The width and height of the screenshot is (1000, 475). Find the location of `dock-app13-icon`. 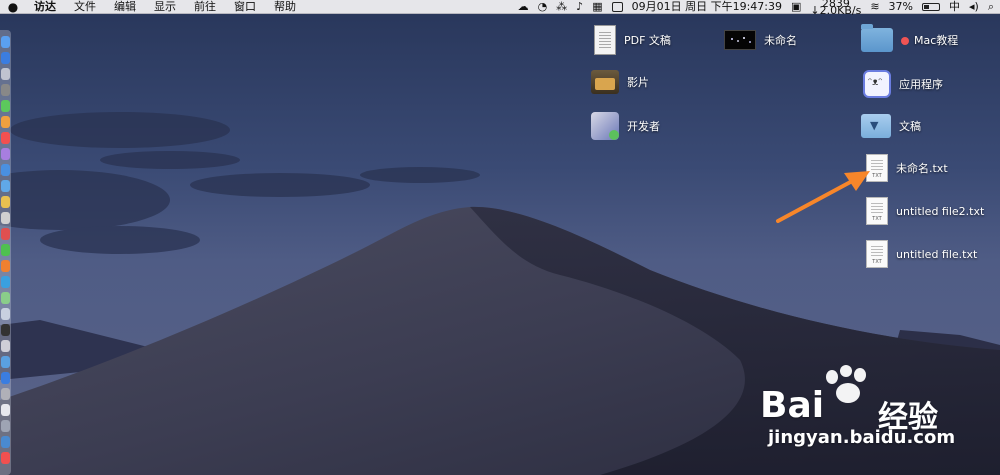

dock-app13-icon is located at coordinates (5, 330).